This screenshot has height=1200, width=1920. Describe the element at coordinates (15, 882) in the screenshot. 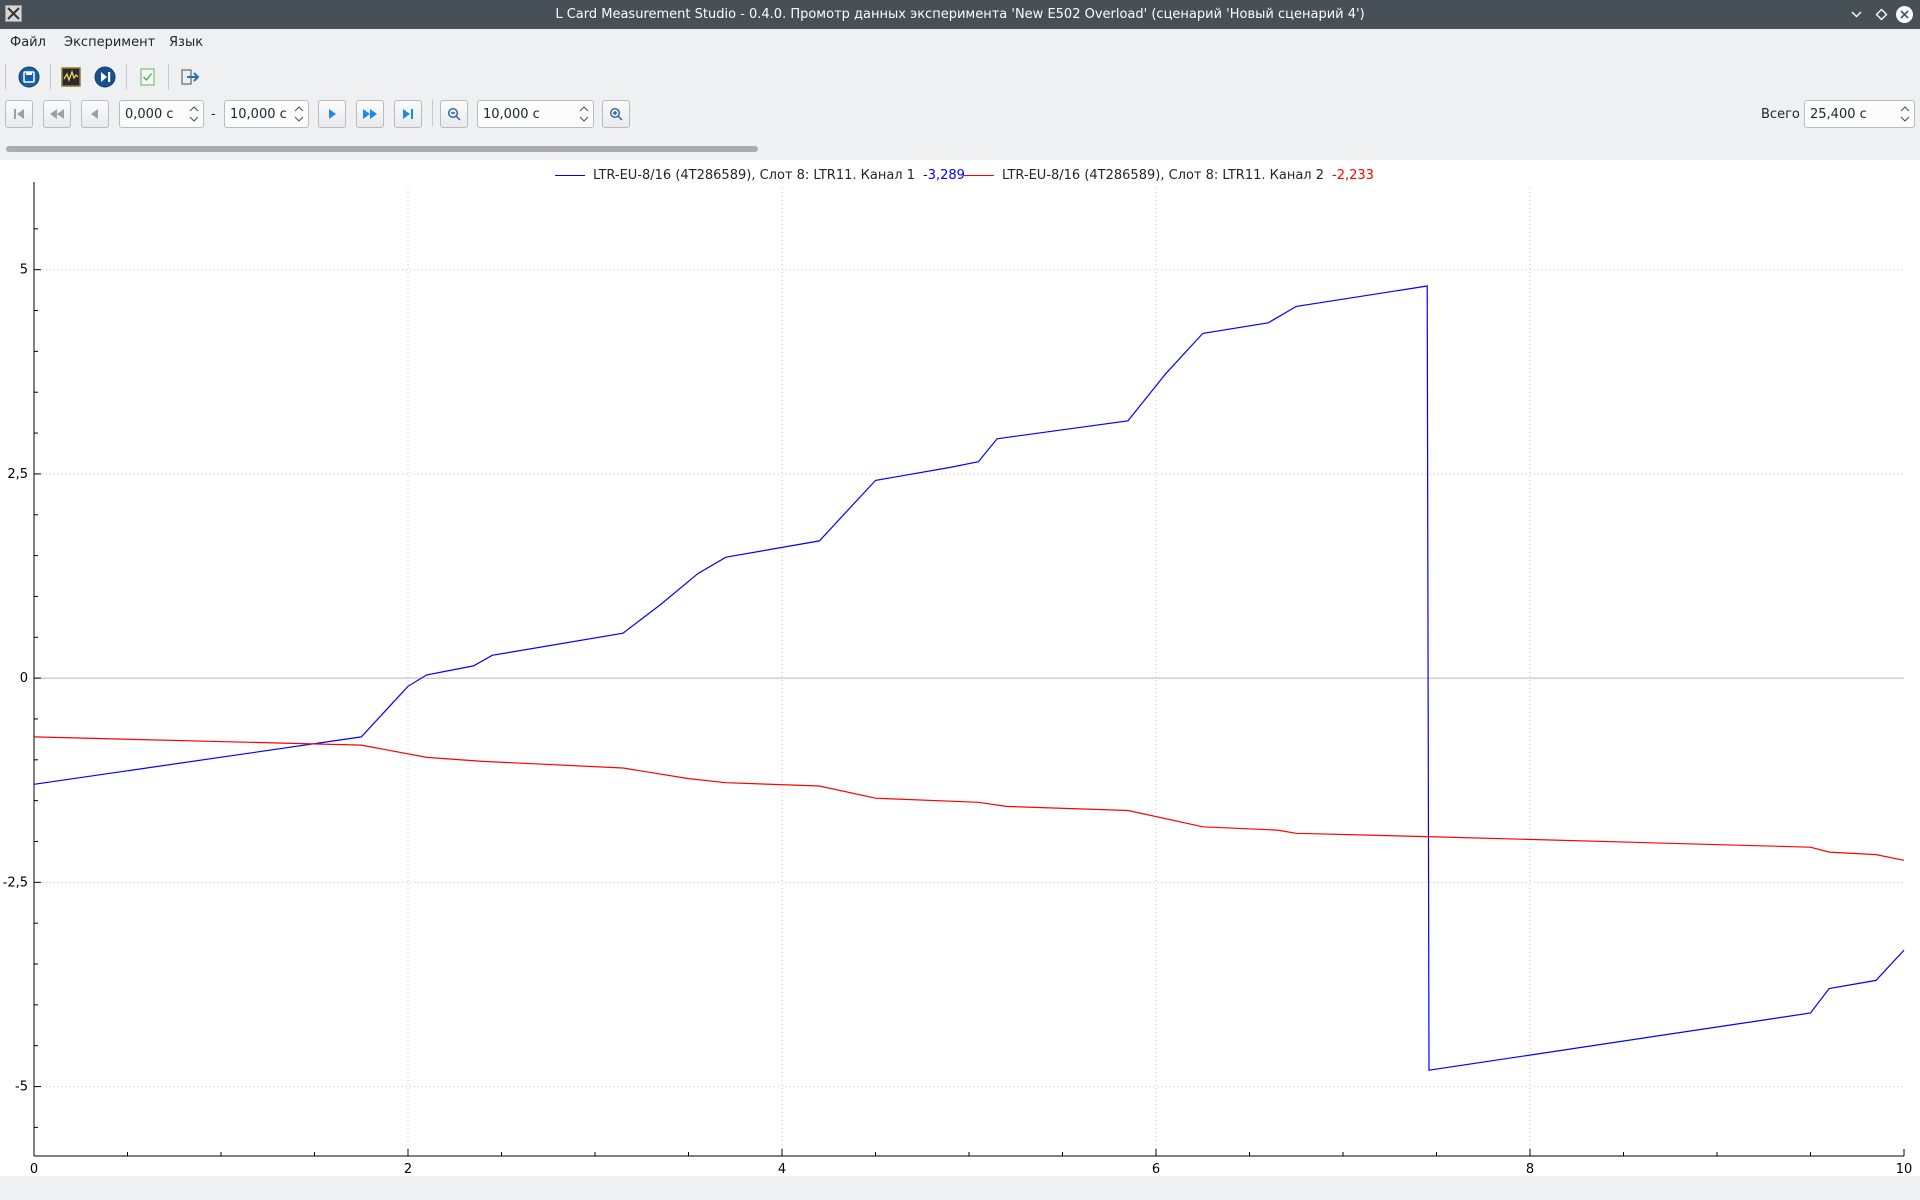

I see `y-tick-label: -2,5` at that location.